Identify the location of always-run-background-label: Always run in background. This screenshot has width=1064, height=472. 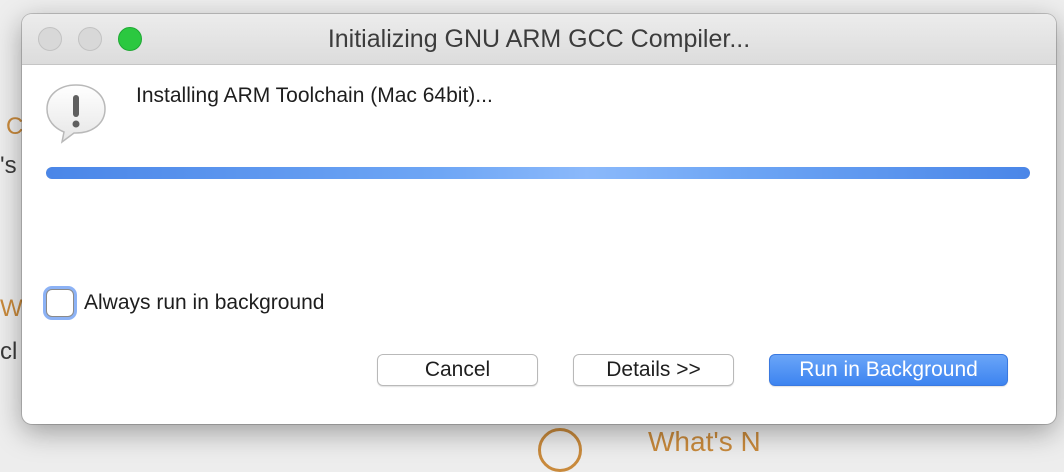
(204, 303).